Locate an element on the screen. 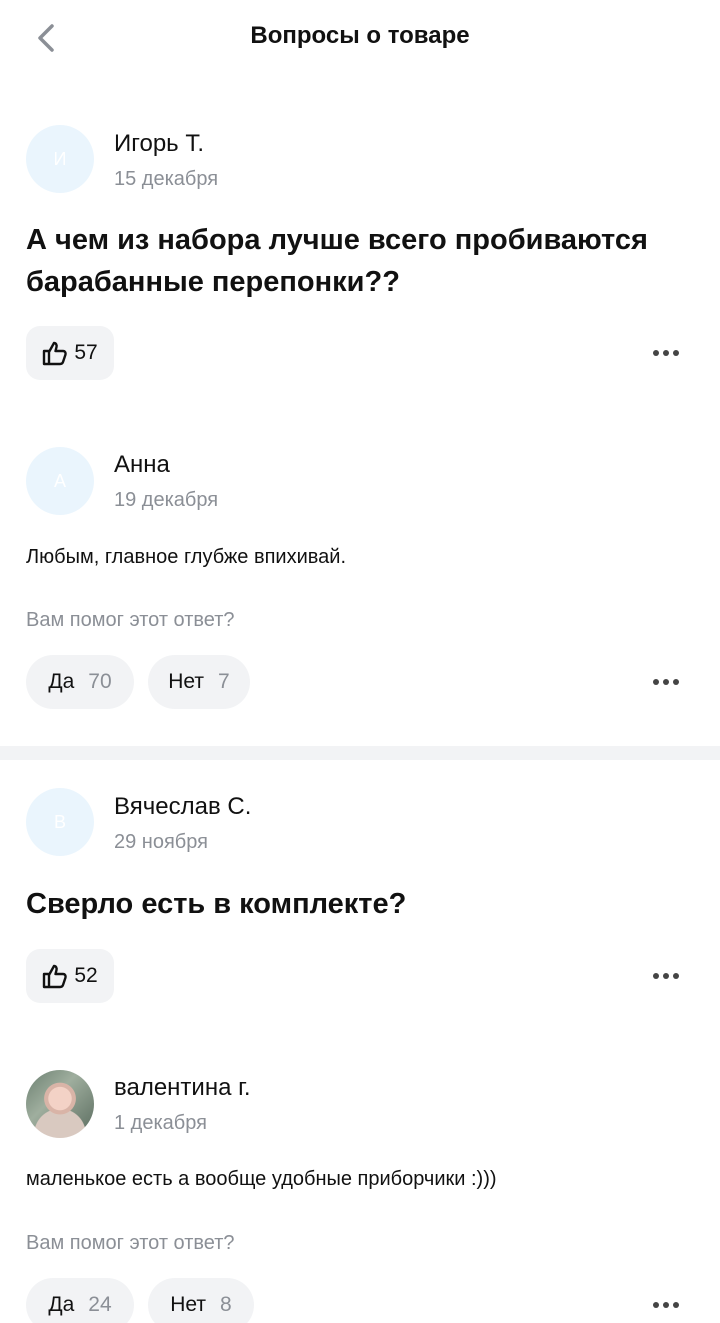 This screenshot has height=1323, width=720. thumbs-up-icon is located at coordinates (55, 976).